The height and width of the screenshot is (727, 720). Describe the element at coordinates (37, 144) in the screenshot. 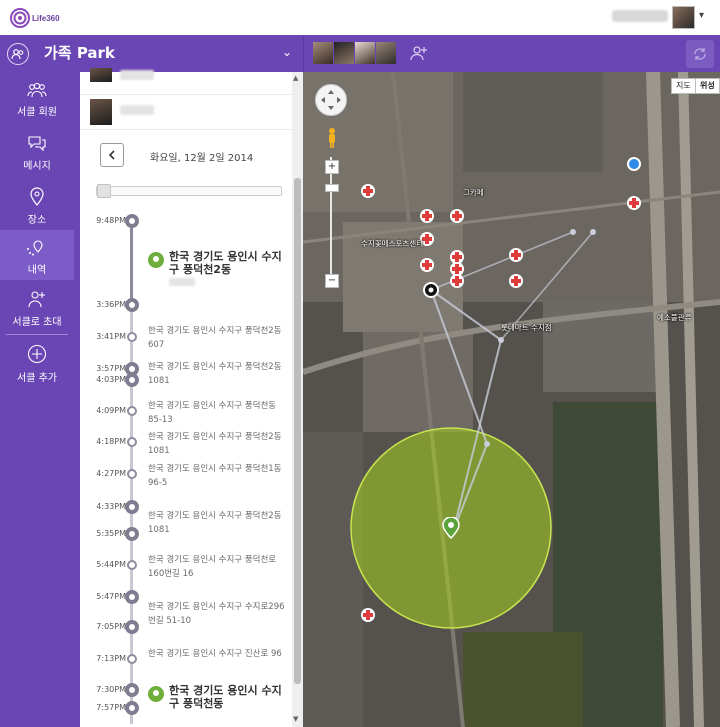

I see `chat-icon` at that location.